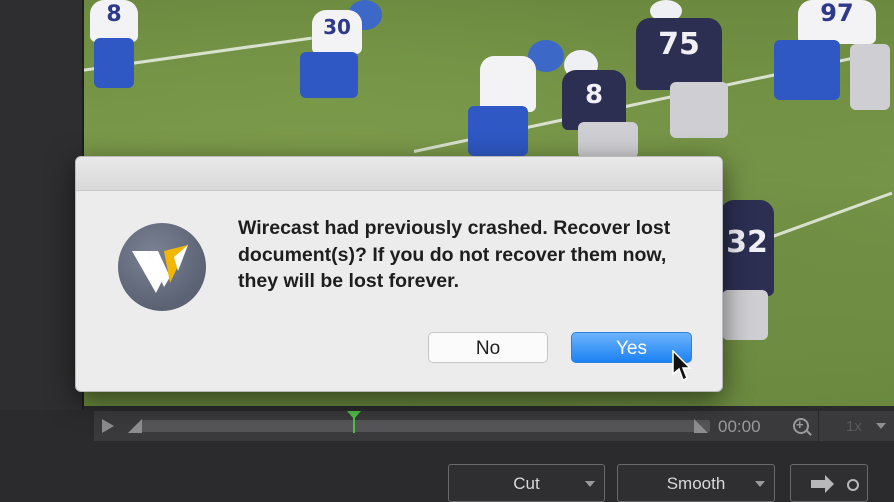 This screenshot has height=502, width=894. I want to click on smoothing-select-label: Smooth, so click(696, 483).